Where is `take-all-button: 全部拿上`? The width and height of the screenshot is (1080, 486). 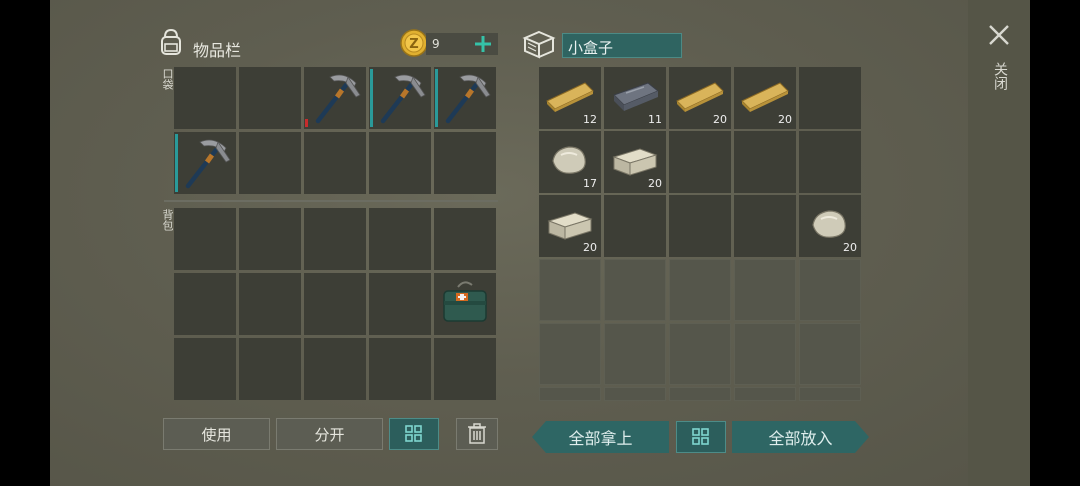
take-all-button: 全部拿上 is located at coordinates (600, 437).